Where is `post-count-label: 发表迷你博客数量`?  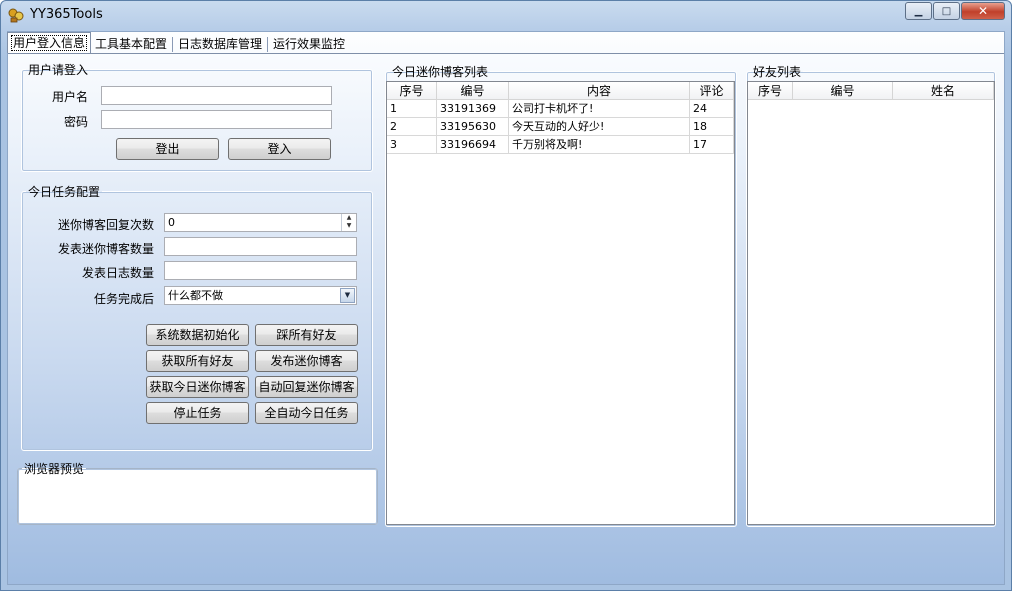
post-count-label: 发表迷你博客数量 is located at coordinates (105, 249).